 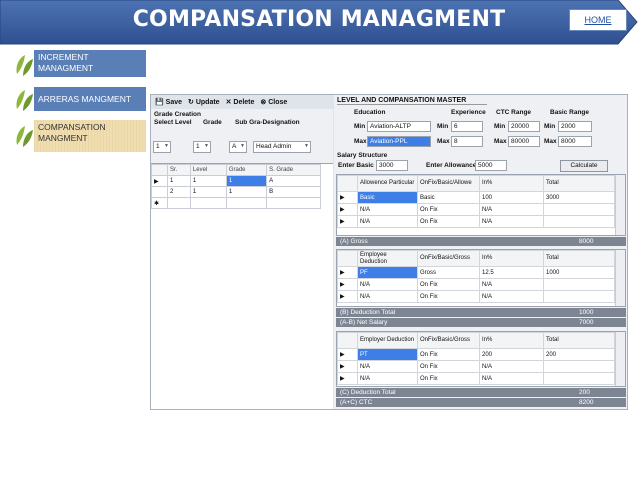 I want to click on cell: 12.5, so click(x=511, y=272).